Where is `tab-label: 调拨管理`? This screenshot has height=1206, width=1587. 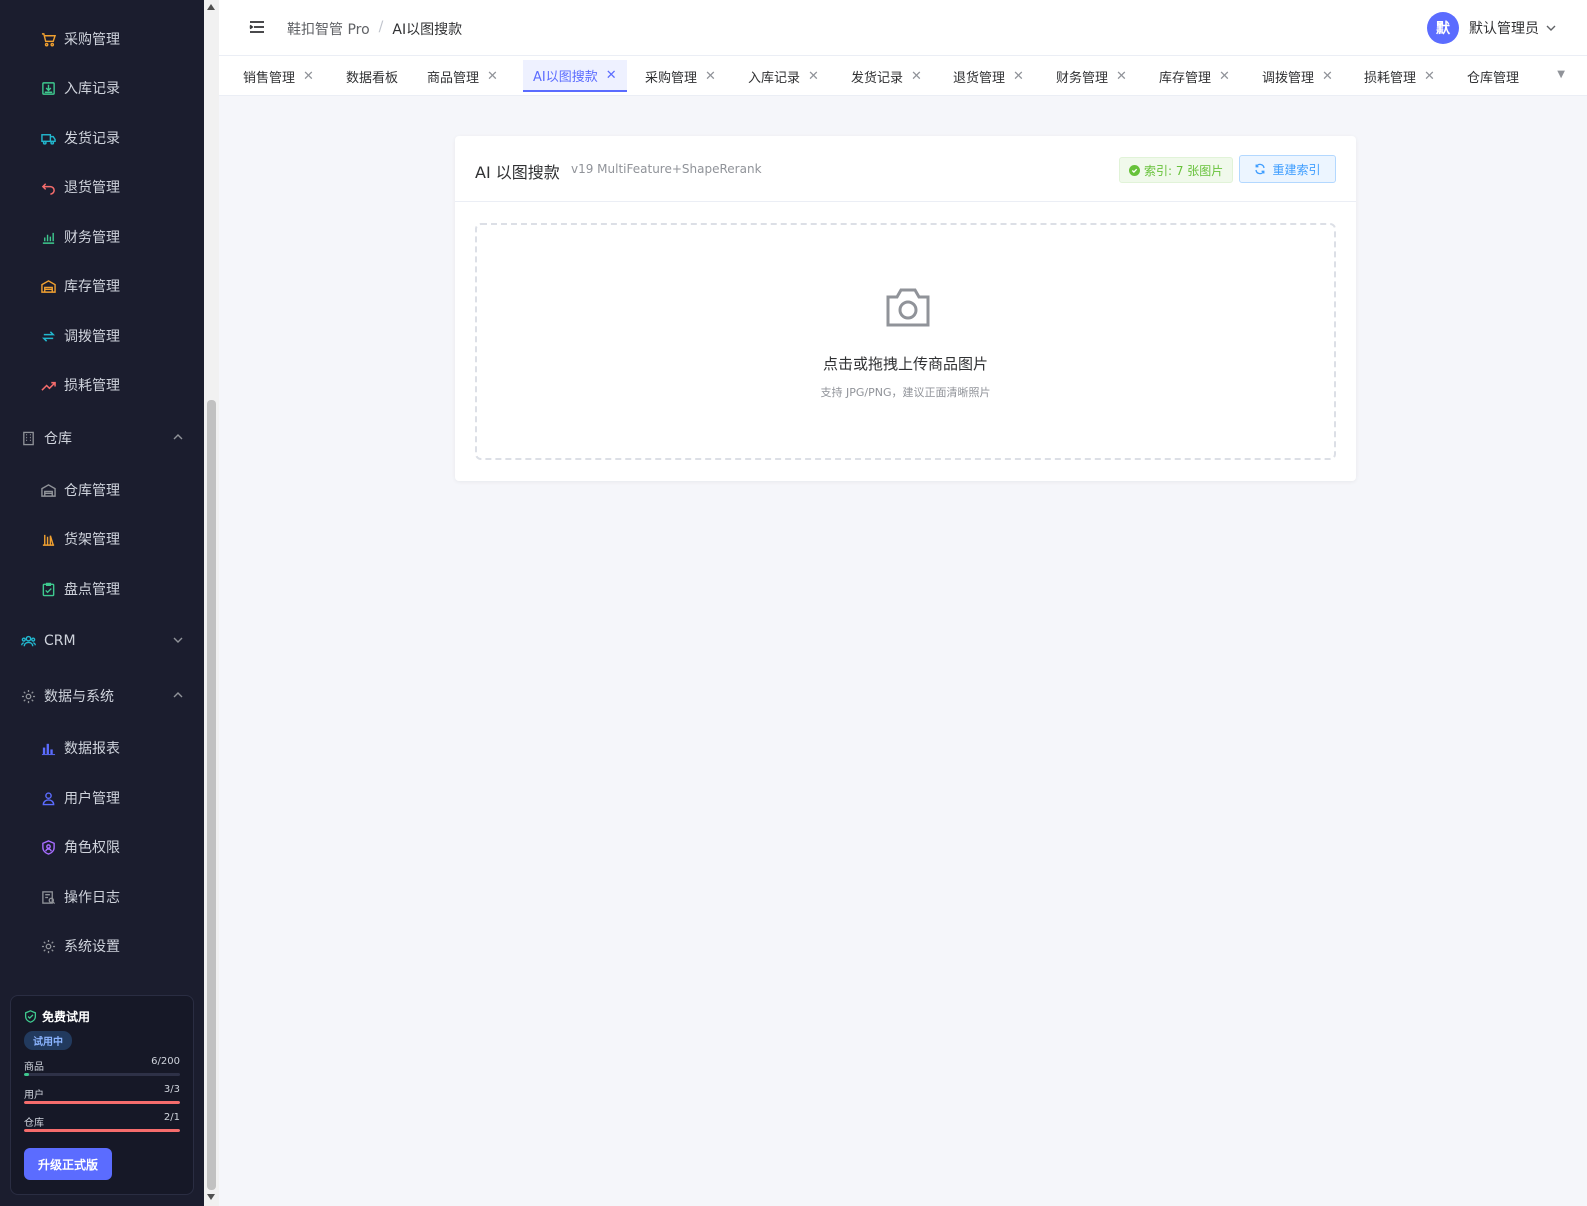 tab-label: 调拨管理 is located at coordinates (1288, 78).